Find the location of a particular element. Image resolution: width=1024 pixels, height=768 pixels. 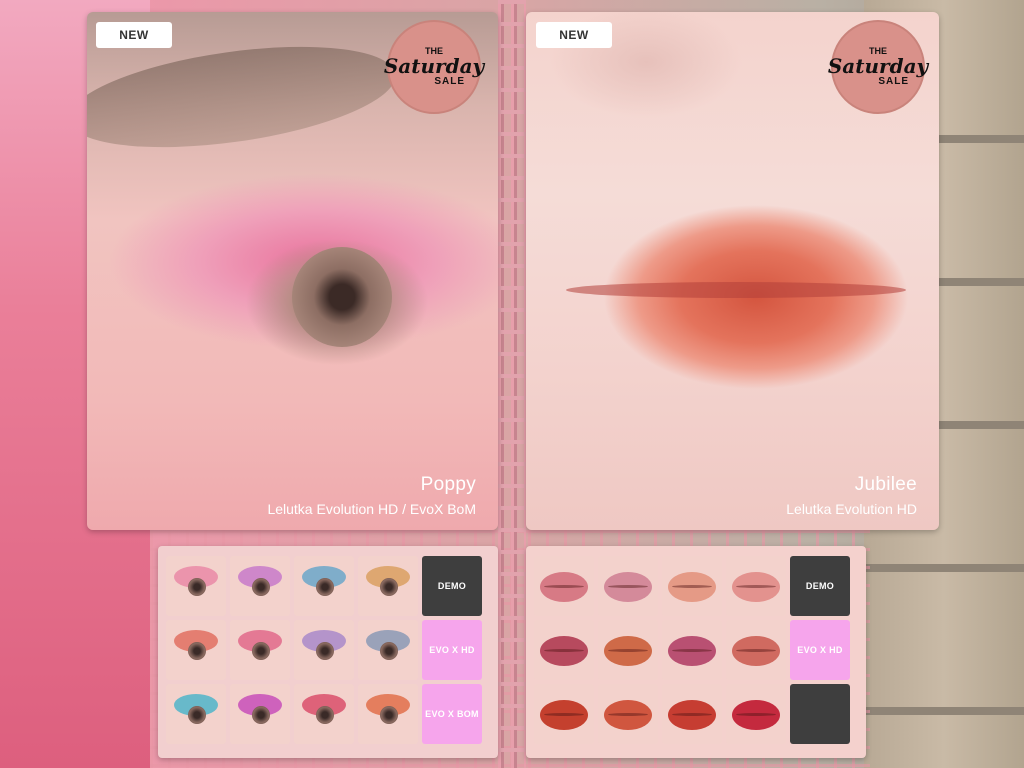

lips-art is located at coordinates (736, 290).